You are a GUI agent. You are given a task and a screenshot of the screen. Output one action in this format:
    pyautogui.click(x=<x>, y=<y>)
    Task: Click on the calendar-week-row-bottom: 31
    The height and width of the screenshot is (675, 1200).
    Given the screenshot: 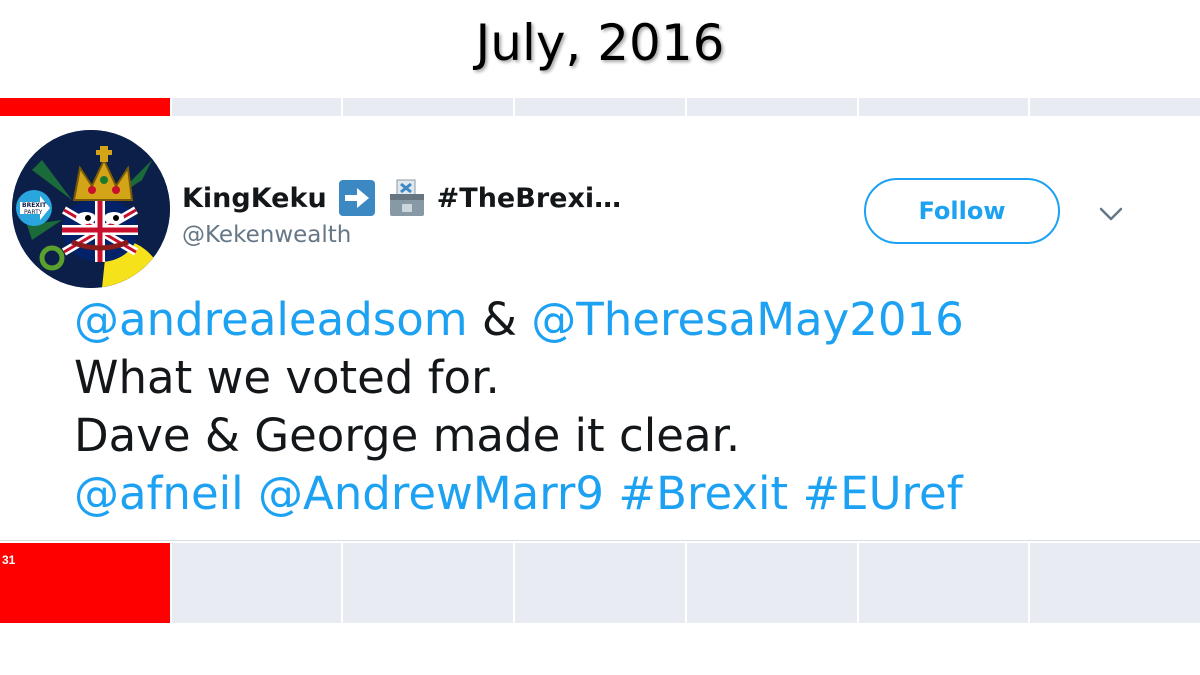 What is the action you would take?
    pyautogui.click(x=600, y=583)
    